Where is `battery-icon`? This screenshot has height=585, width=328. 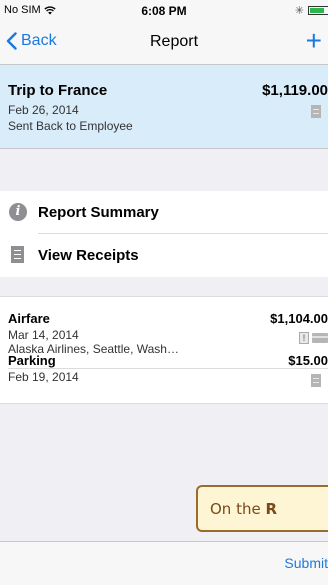
battery-icon is located at coordinates (318, 10).